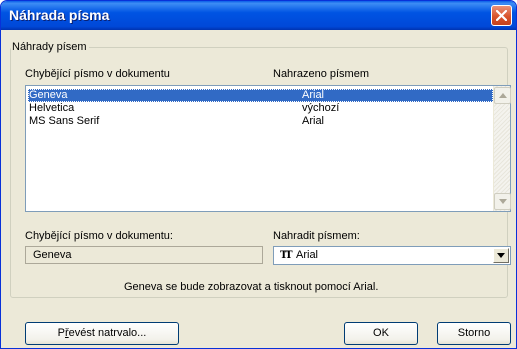 This screenshot has height=349, width=517. What do you see at coordinates (474, 333) in the screenshot?
I see `cancel-button: Storno` at bounding box center [474, 333].